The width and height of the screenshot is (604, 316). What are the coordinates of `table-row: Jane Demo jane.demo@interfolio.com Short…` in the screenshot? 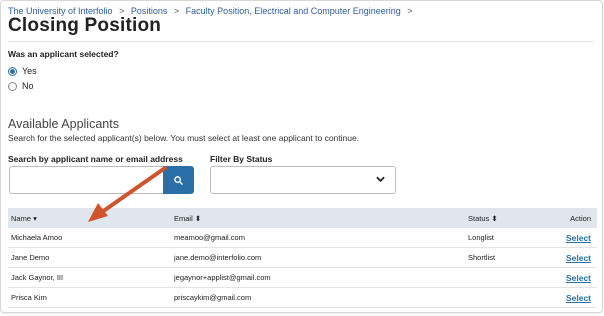 It's located at (302, 258).